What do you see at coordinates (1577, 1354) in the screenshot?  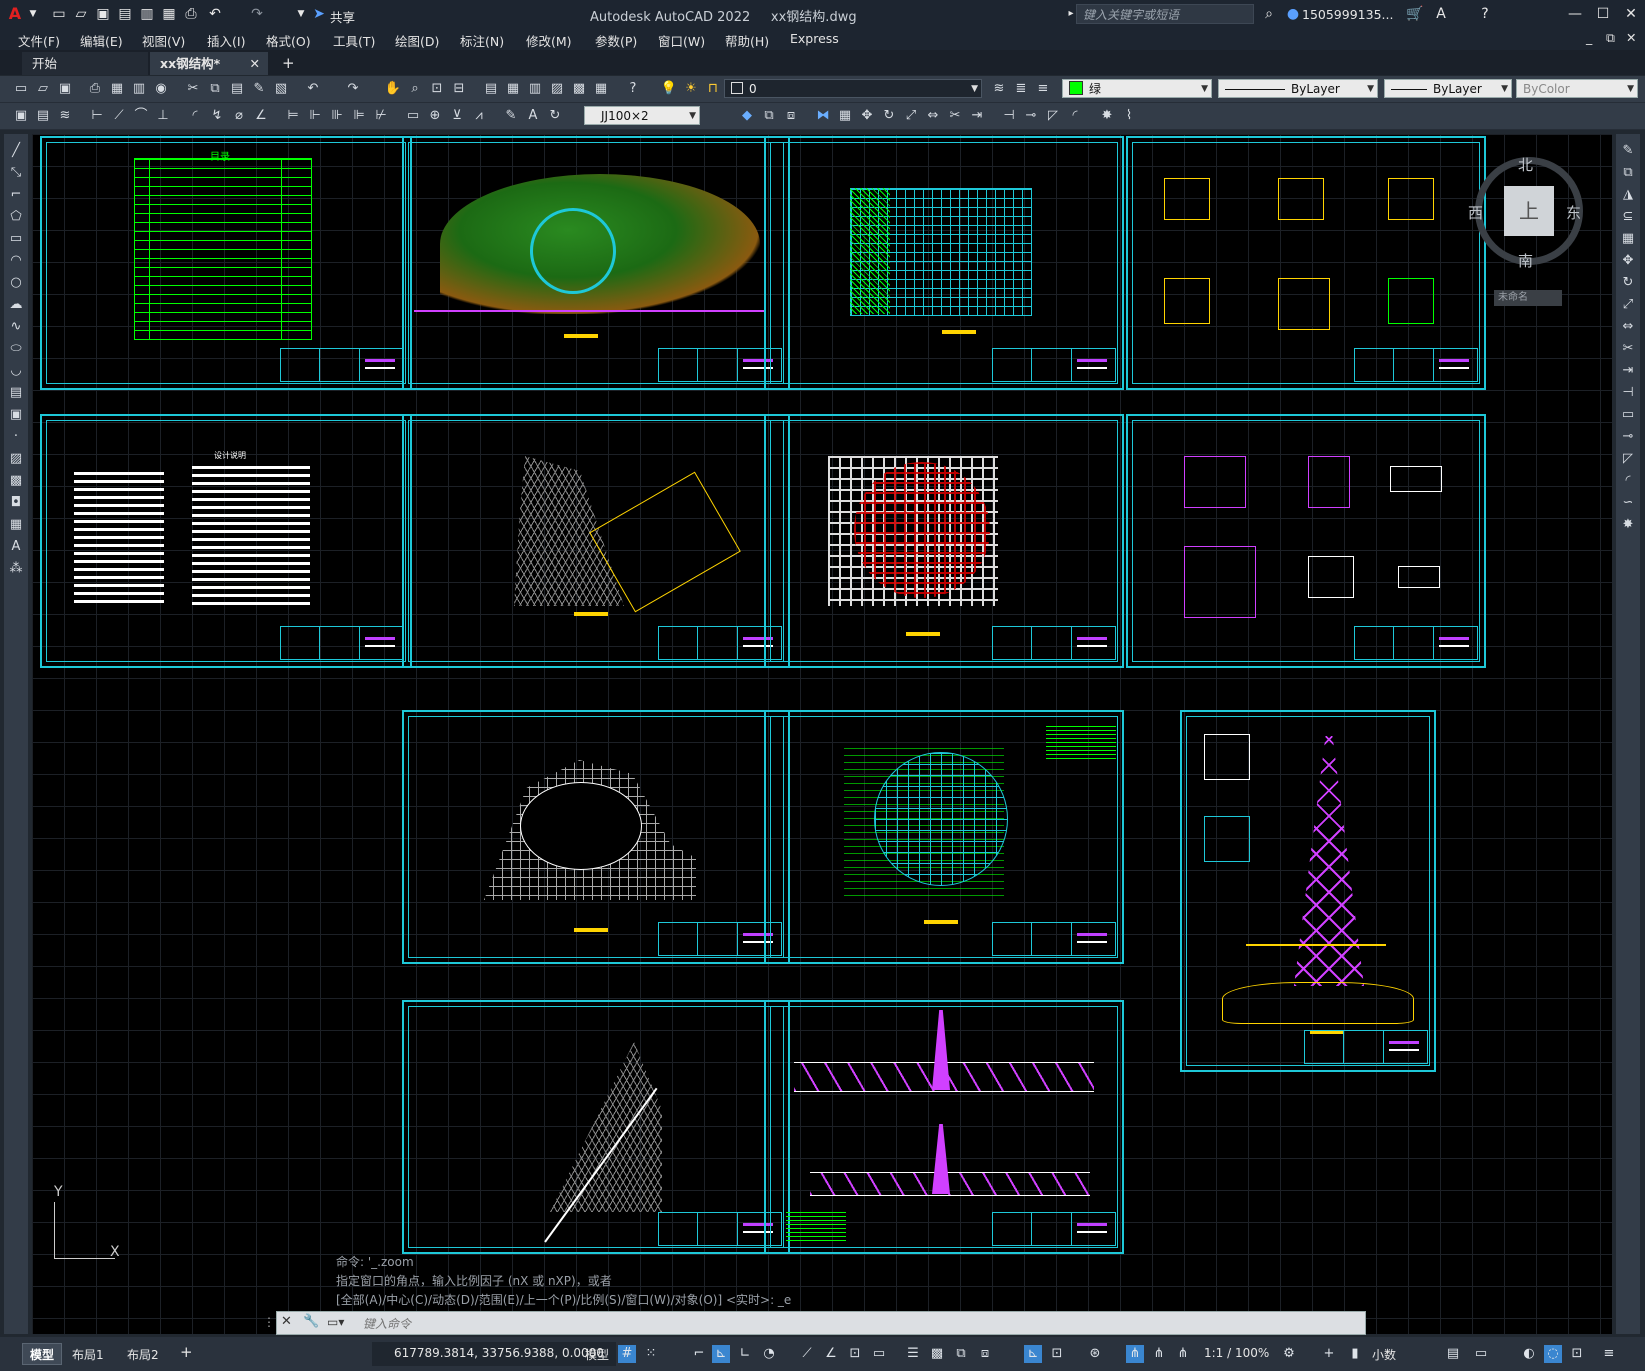 I see `clean-screen-icon: ⊡` at bounding box center [1577, 1354].